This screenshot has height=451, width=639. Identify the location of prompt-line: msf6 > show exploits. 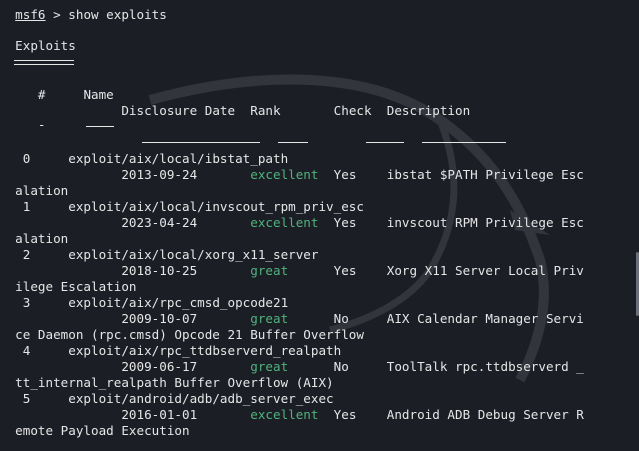
(83, 15).